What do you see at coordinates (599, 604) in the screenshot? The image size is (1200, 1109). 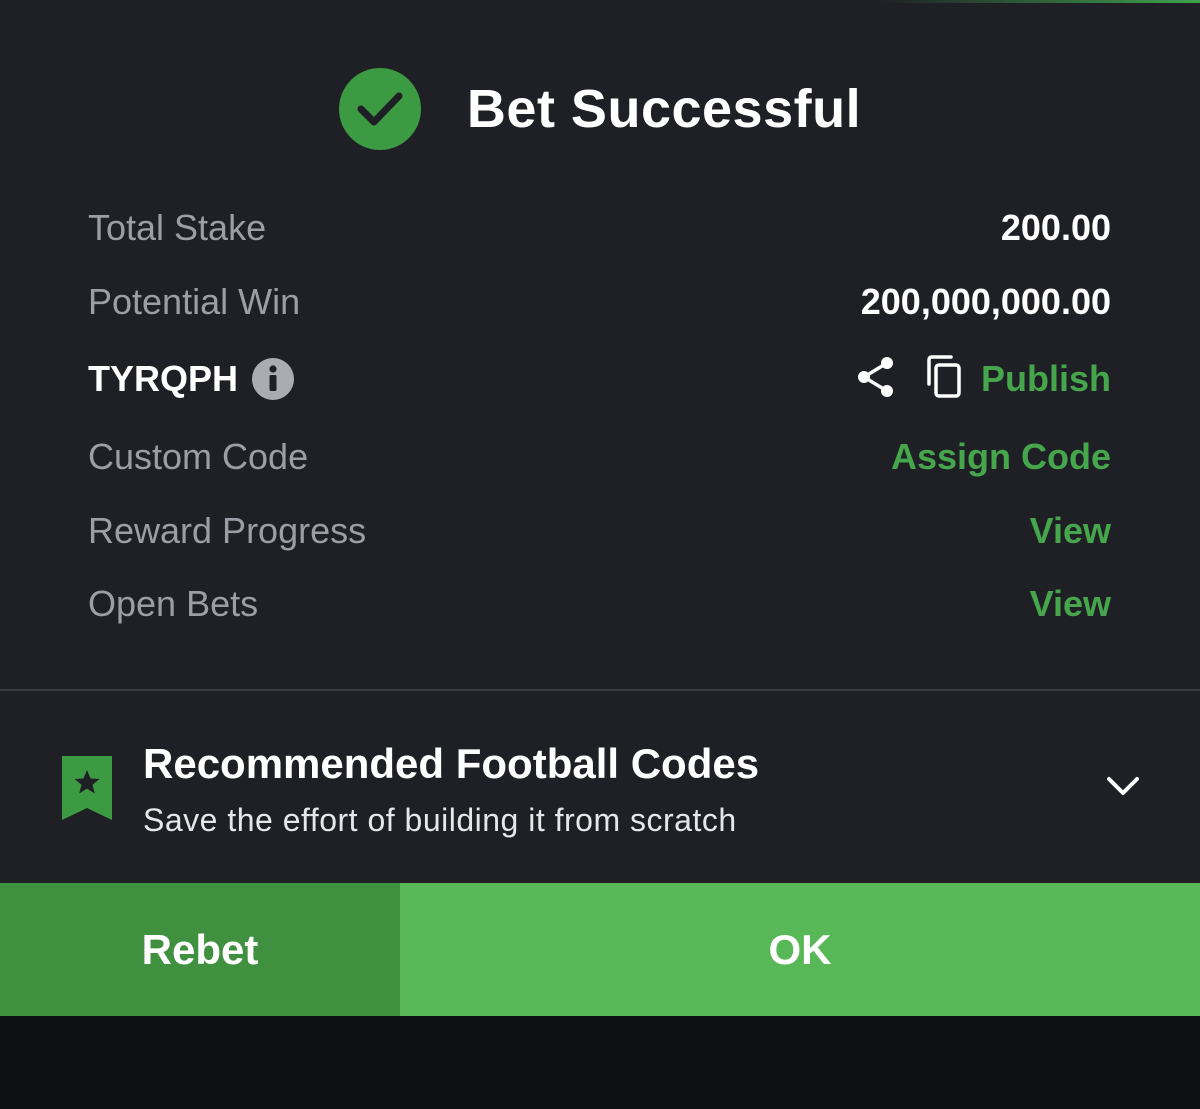 I see `open-bets-row: Open Bets View` at bounding box center [599, 604].